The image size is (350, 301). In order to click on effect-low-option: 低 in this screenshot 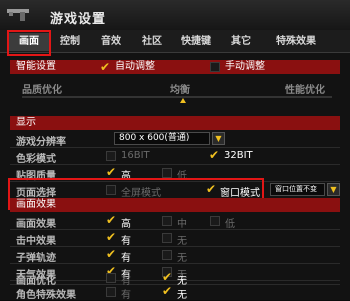, I will do `click(230, 222)`.